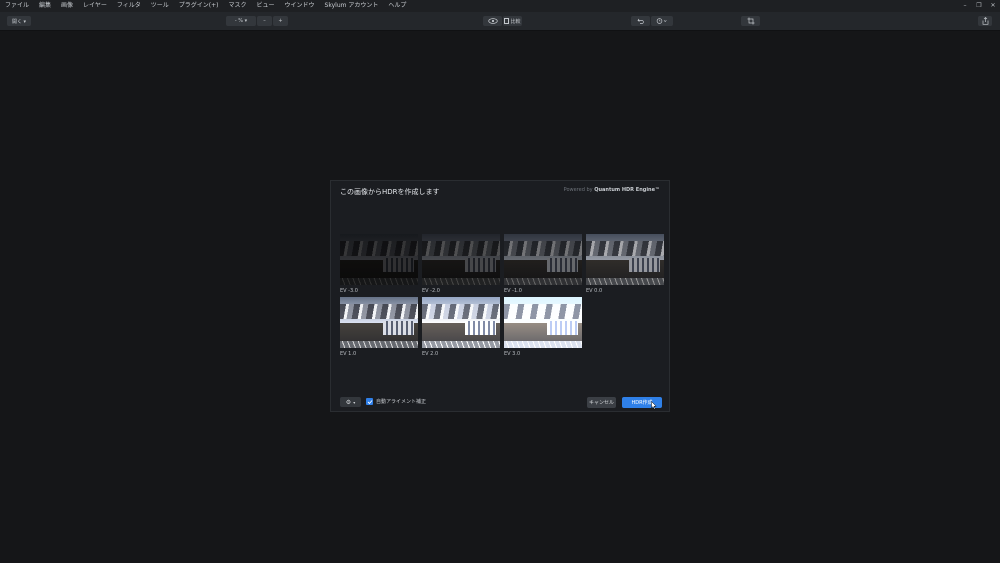 The width and height of the screenshot is (1000, 563). I want to click on bracket-thumbnail: EV 2.0, so click(461, 327).